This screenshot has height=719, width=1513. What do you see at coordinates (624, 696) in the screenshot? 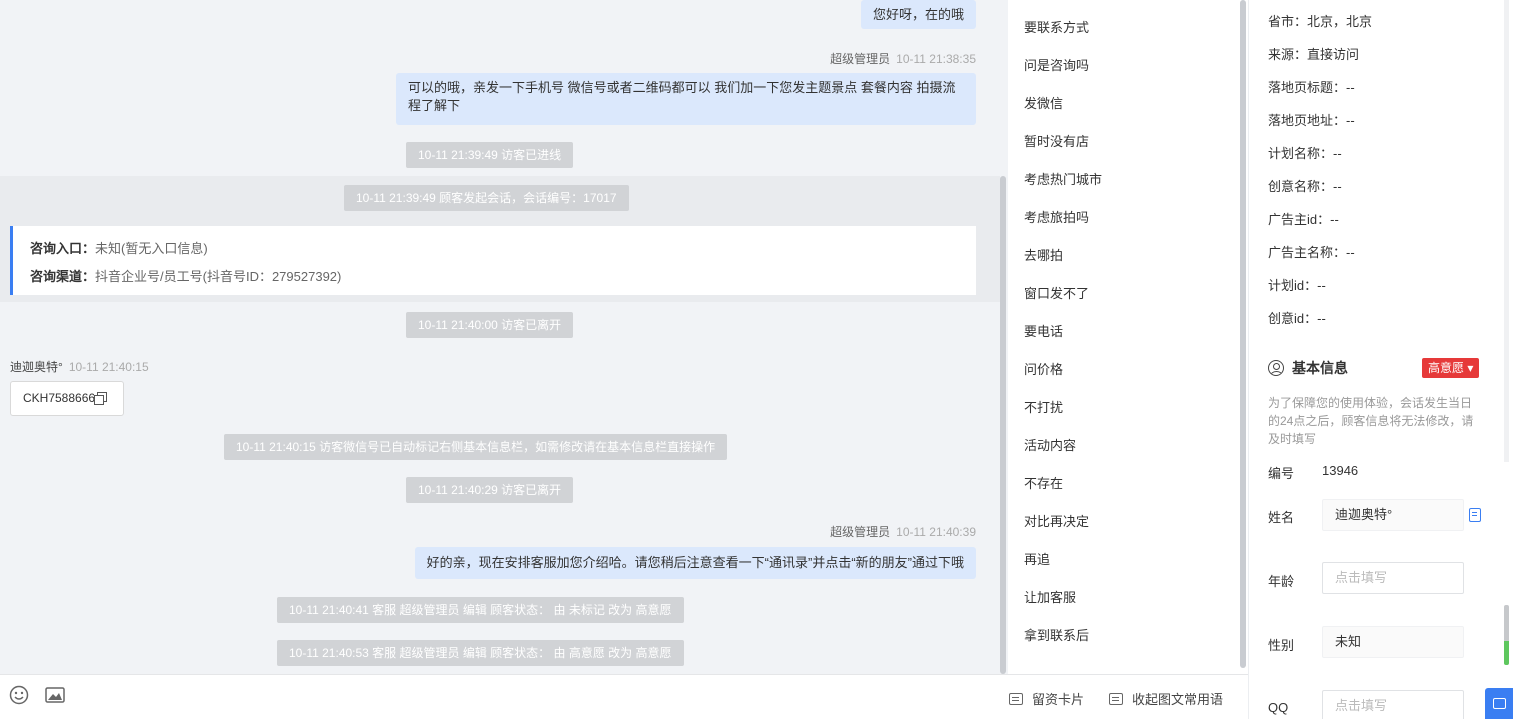
I see `input-toolbar: 留资卡片 收起图文常用语` at bounding box center [624, 696].